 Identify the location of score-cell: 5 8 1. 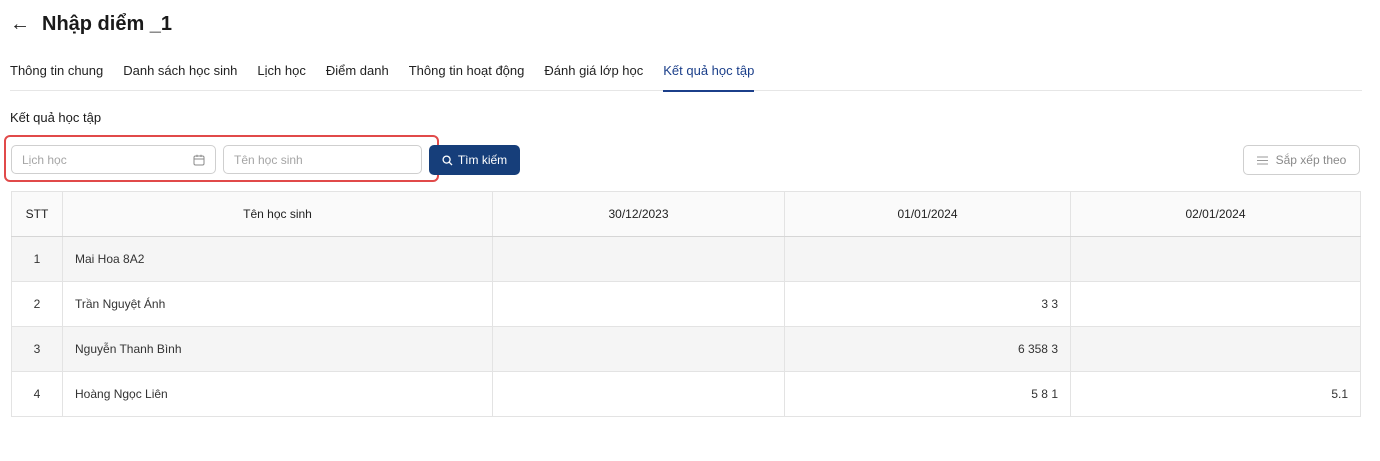
(927, 394).